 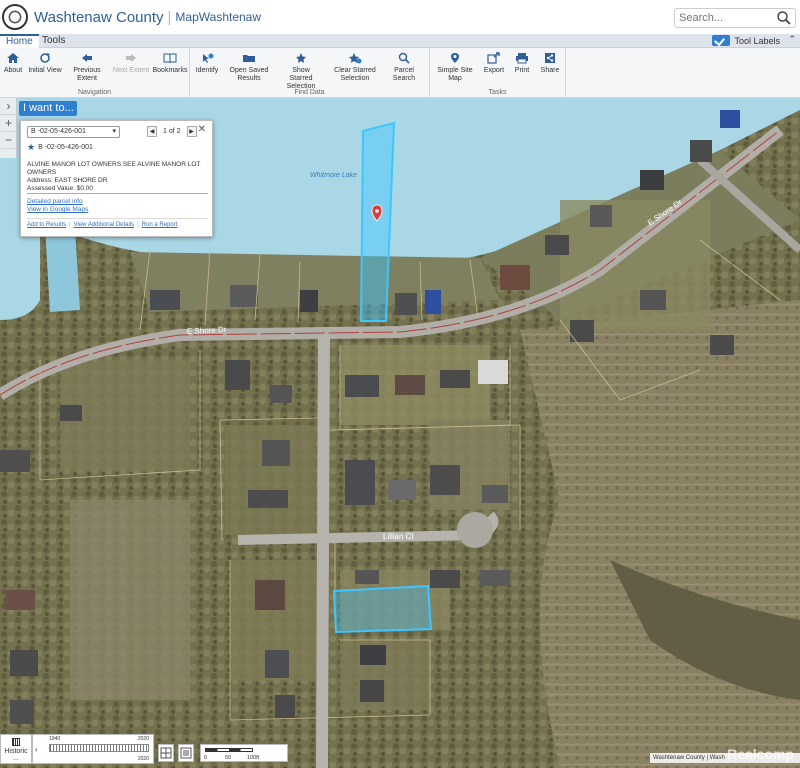 What do you see at coordinates (493, 58) in the screenshot?
I see `export-icon` at bounding box center [493, 58].